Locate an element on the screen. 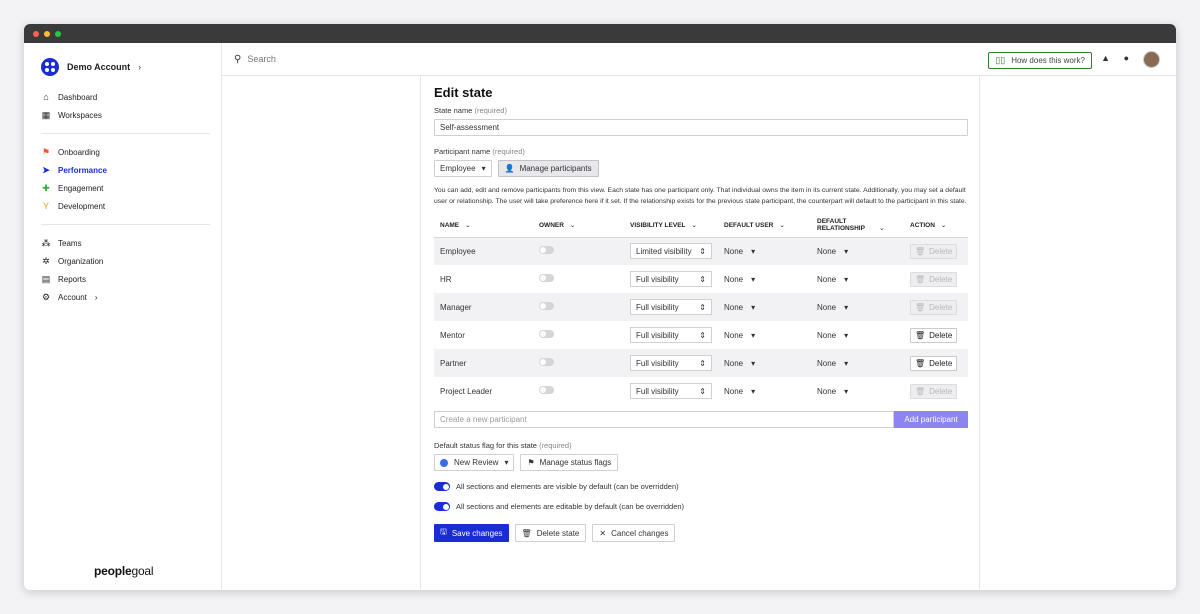  default-user-value: None is located at coordinates (734, 335).